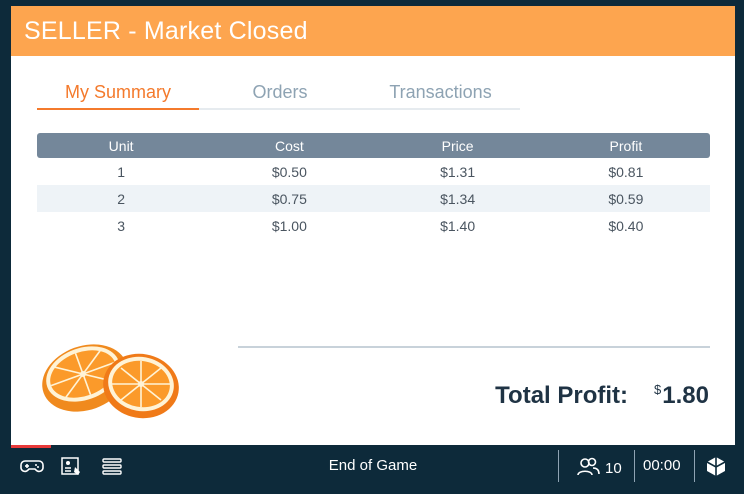 This screenshot has height=494, width=744. What do you see at coordinates (121, 171) in the screenshot?
I see `cell-unit: 1` at bounding box center [121, 171].